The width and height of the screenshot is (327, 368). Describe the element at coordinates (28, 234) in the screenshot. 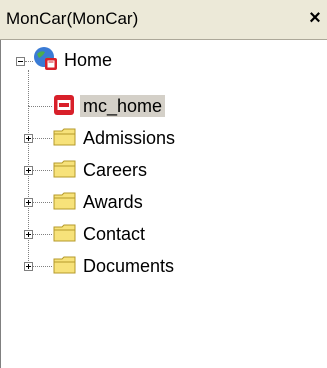

I see `expand-contact-toggle` at that location.